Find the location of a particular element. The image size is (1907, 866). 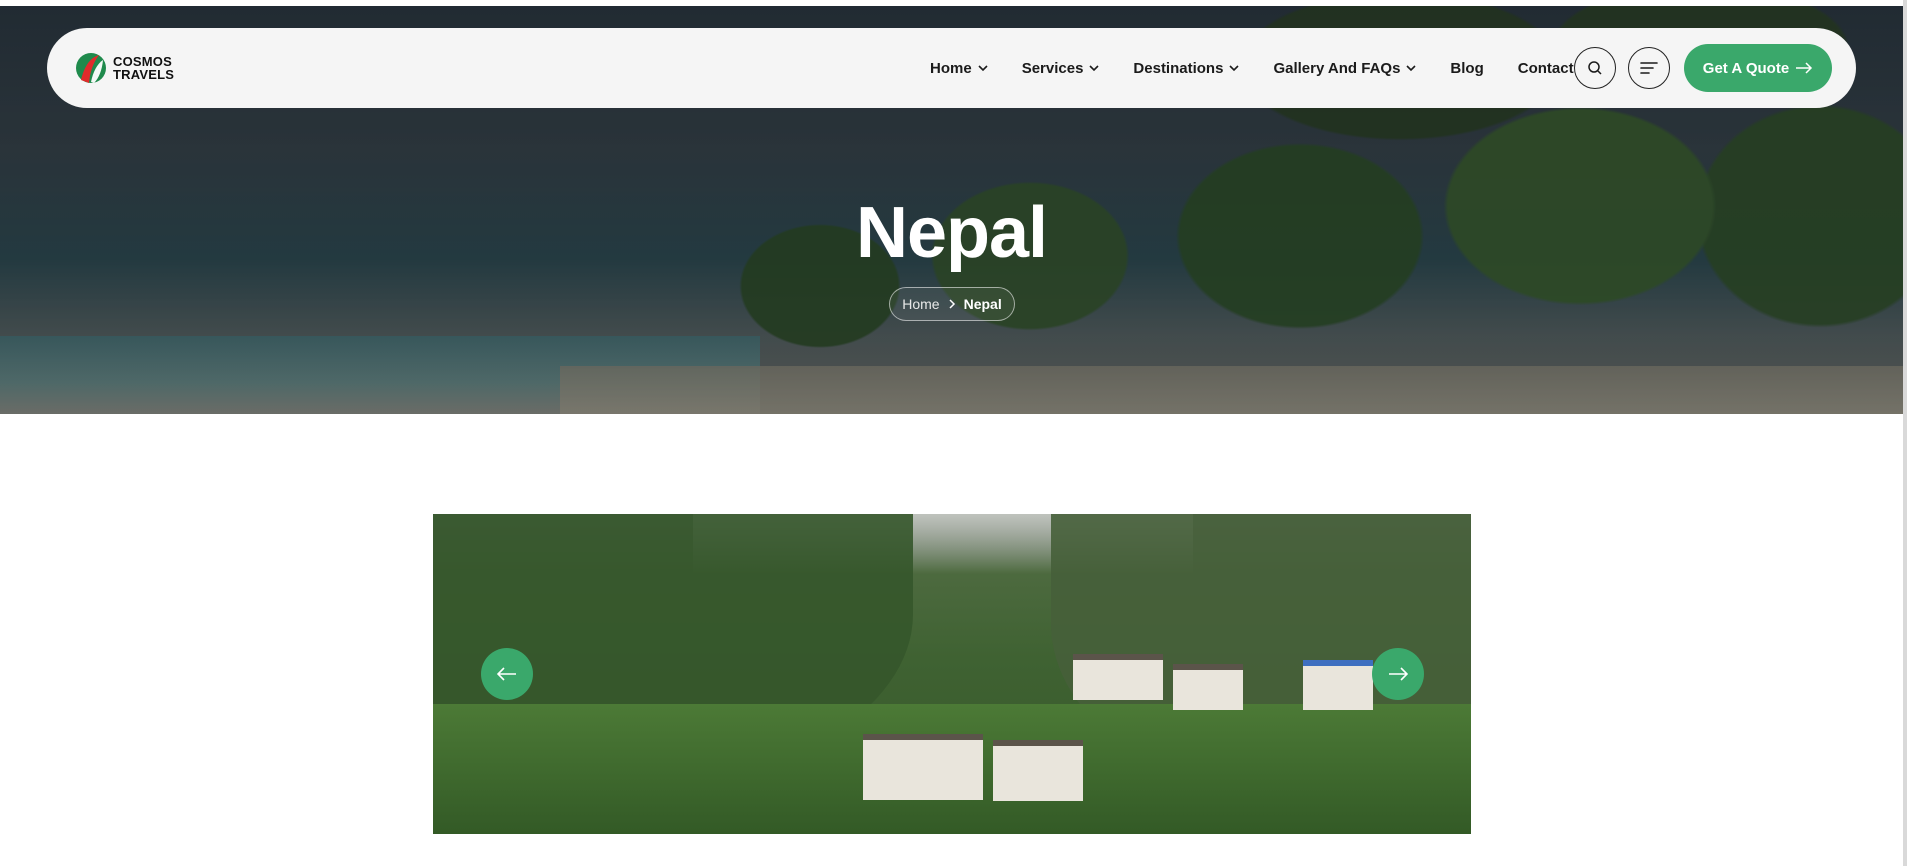

nav-item-home: Home is located at coordinates (959, 68).